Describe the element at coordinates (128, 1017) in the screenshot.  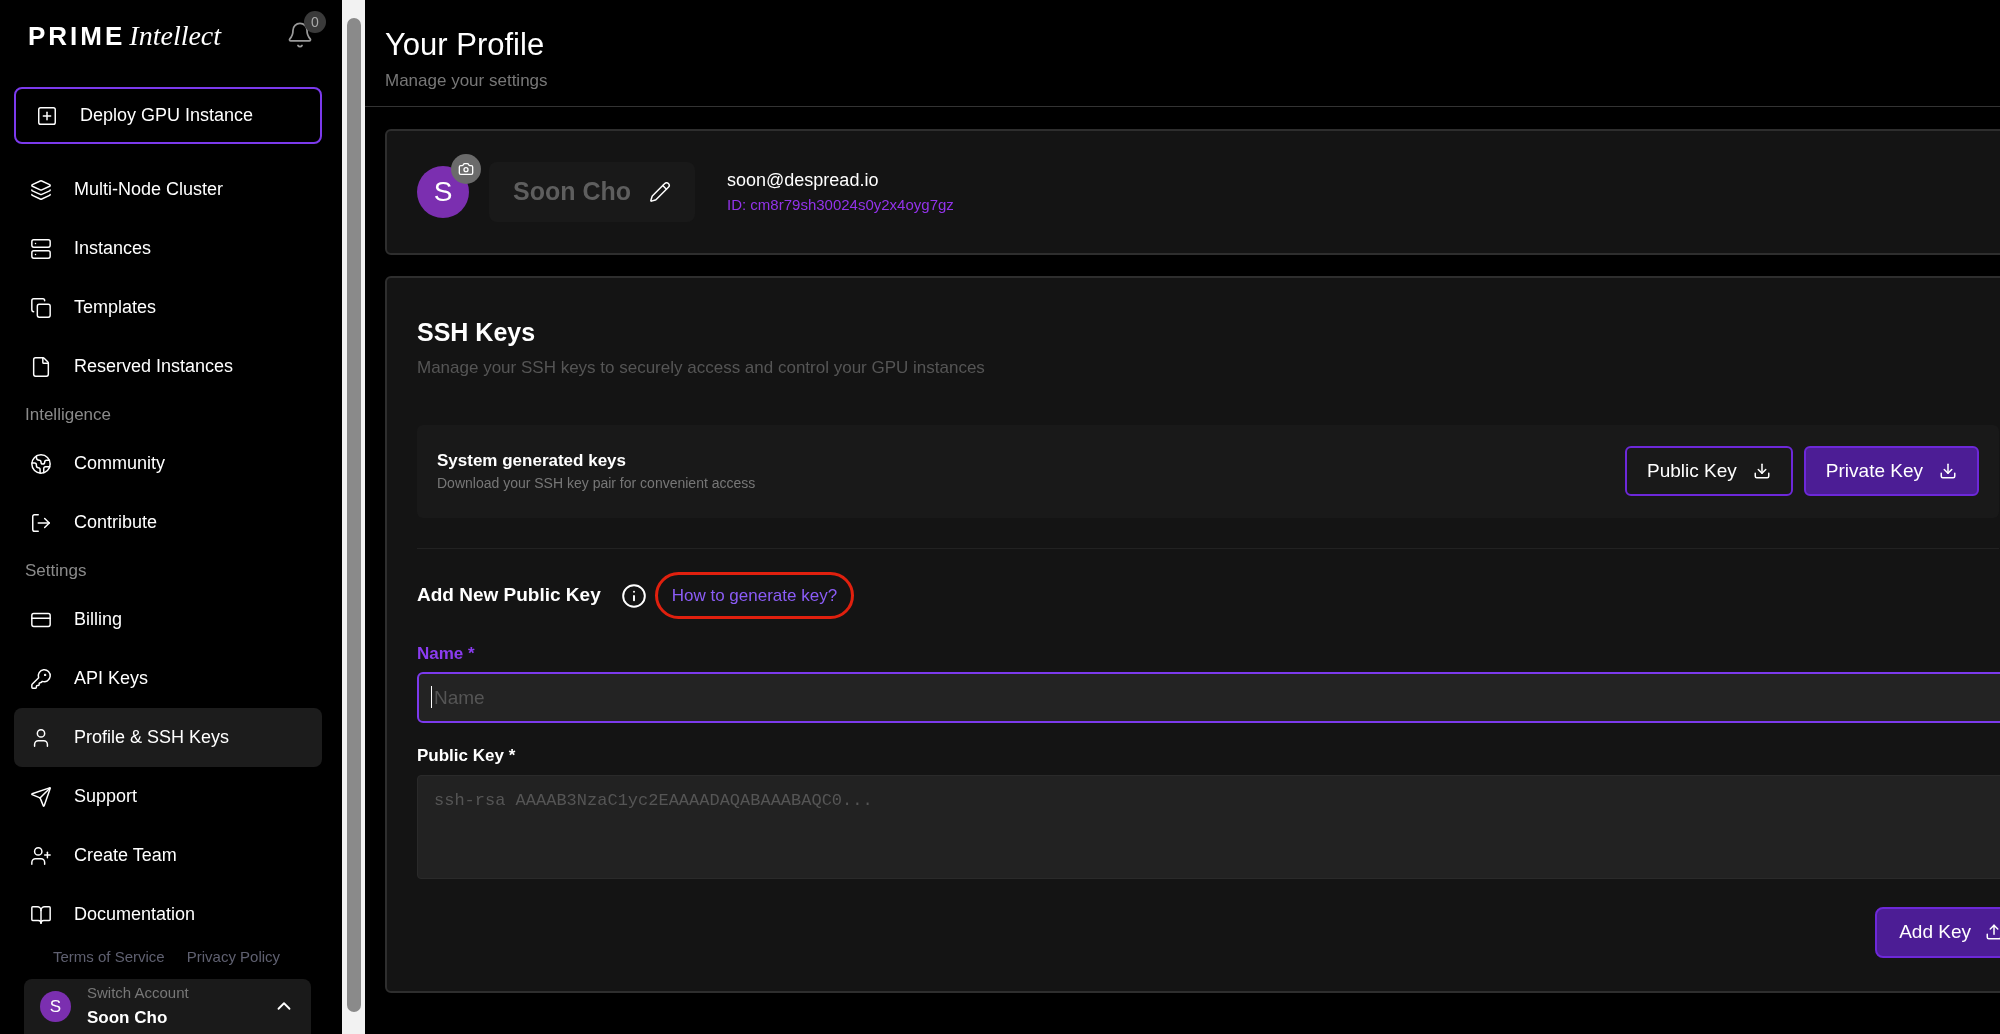
I see `account-name: Soon Cho` at that location.